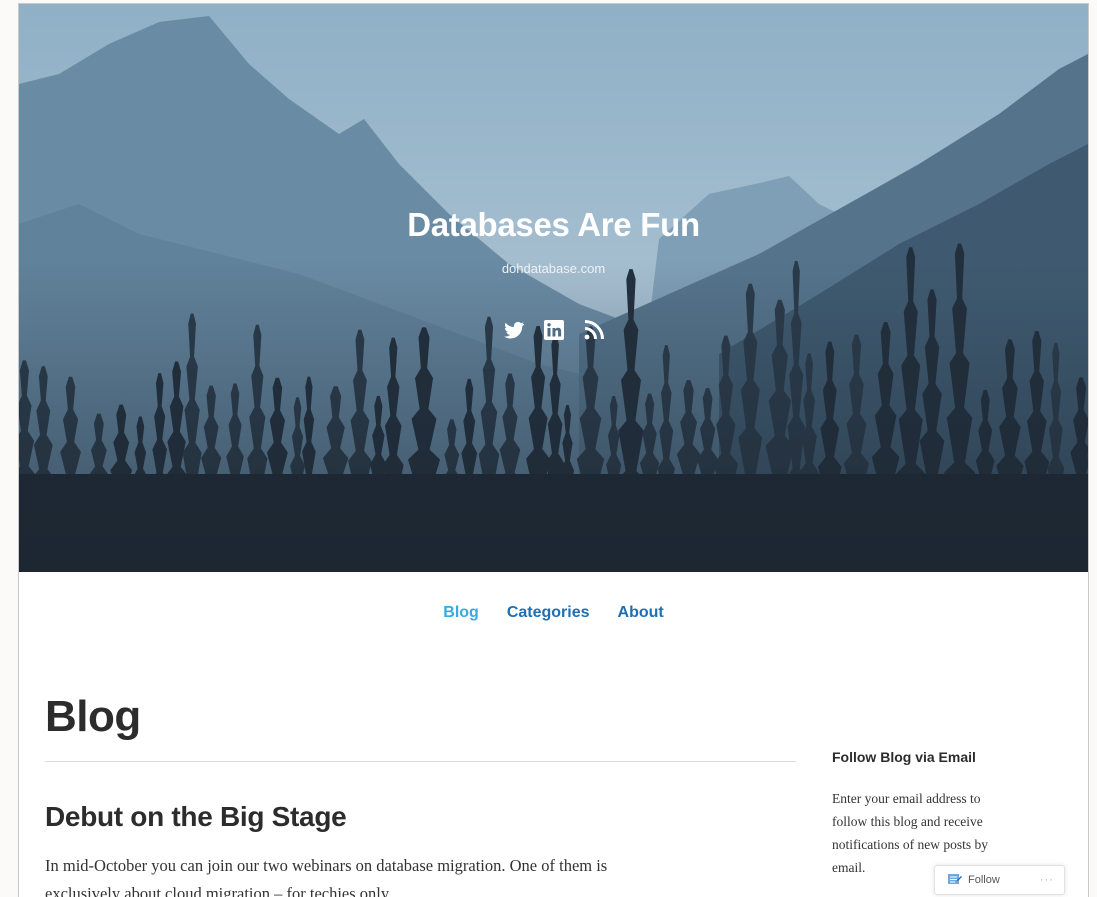  Describe the element at coordinates (461, 613) in the screenshot. I see `nav-blog: Blog` at that location.